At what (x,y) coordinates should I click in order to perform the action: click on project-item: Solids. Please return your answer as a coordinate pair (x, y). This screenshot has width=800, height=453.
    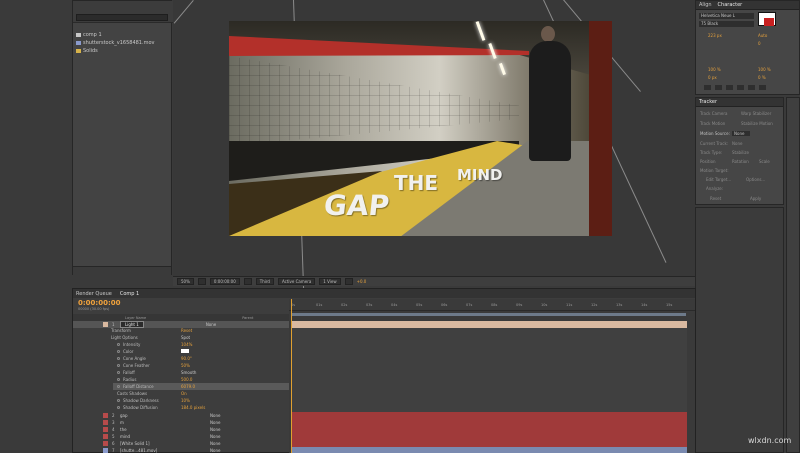
    Looking at the image, I should click on (123, 51).